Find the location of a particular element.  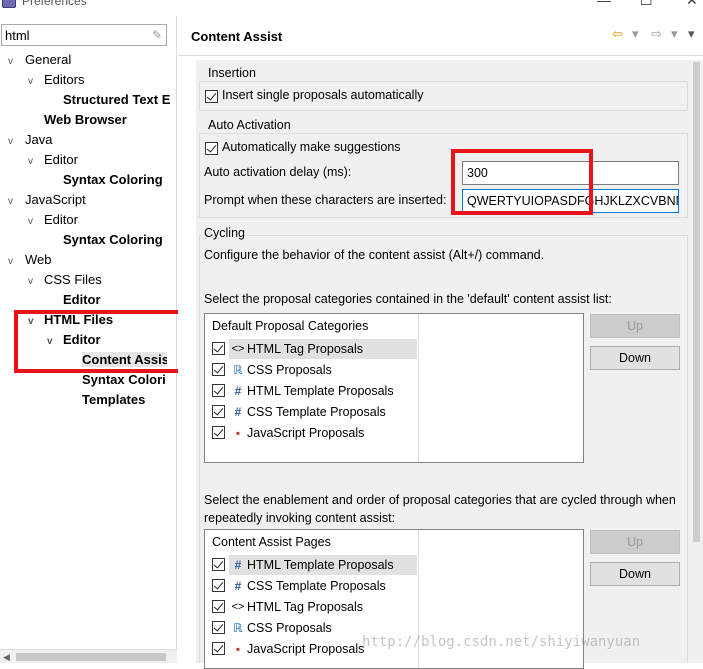

tree-item-general: v General is located at coordinates (39, 60).